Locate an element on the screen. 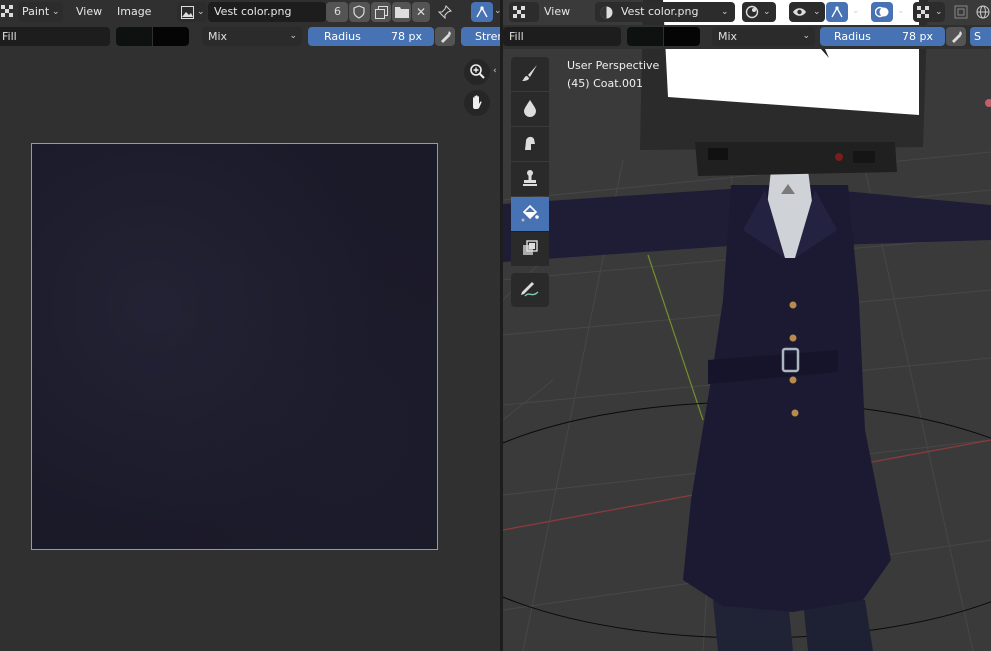 This screenshot has height=651, width=991. tool-clone is located at coordinates (530, 179).